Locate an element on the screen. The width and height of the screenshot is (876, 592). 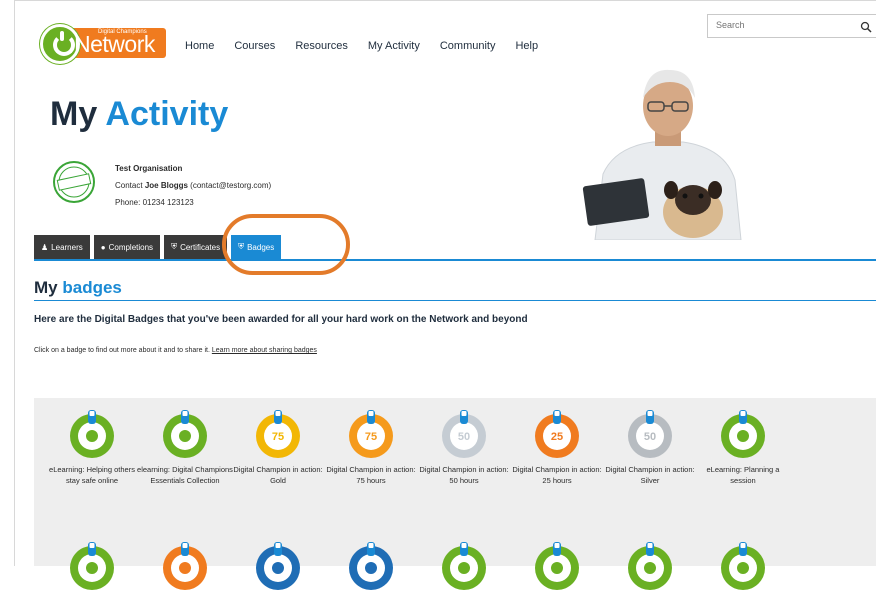
site-logo: Digital Champions Network is located at coordinates (105, 44).